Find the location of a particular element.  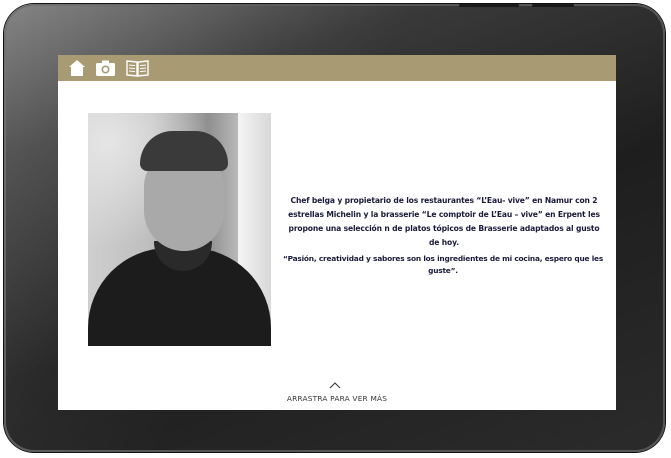

photo-hair is located at coordinates (184, 151).